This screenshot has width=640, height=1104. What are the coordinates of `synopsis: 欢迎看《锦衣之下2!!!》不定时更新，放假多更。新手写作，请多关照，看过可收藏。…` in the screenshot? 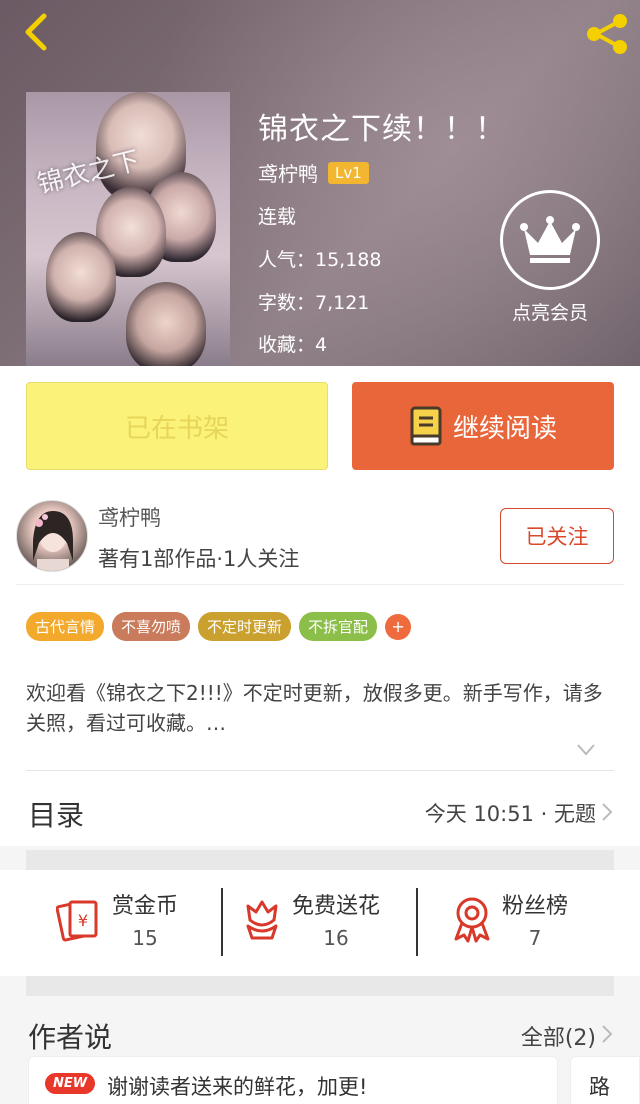 It's located at (314, 708).